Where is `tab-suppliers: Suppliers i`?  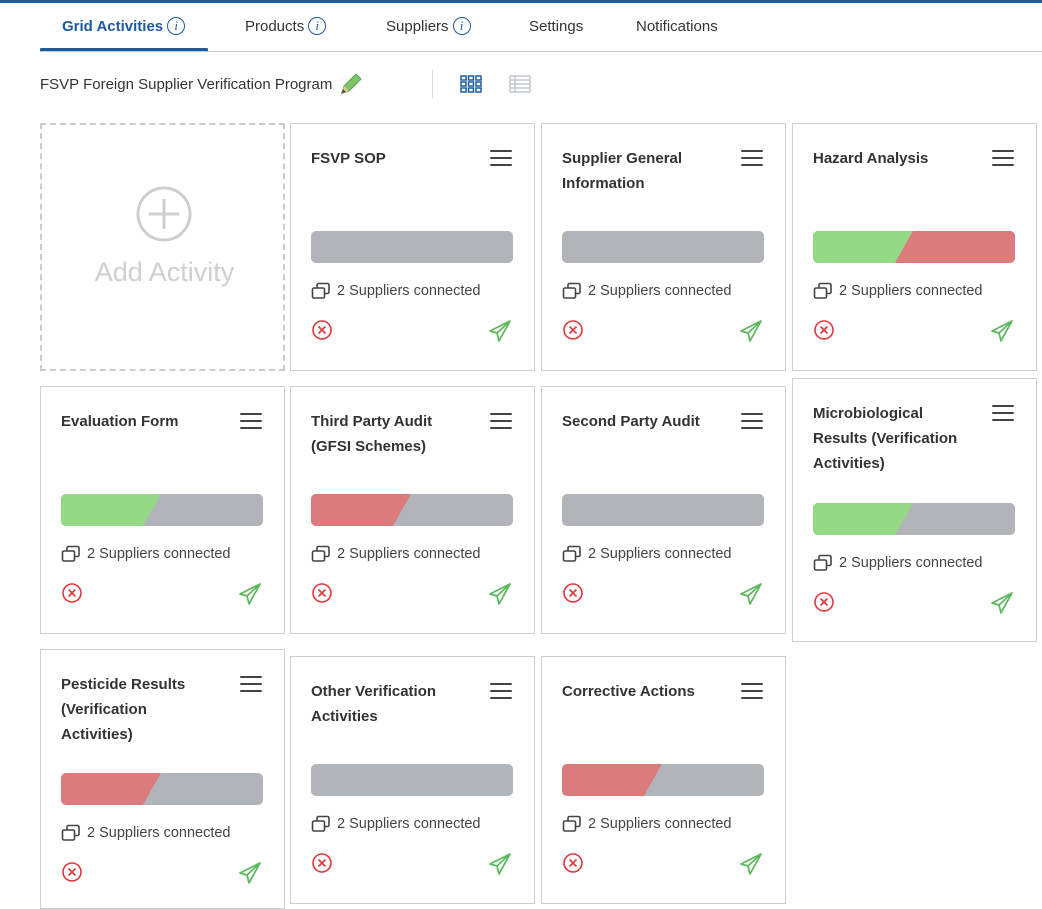 tab-suppliers: Suppliers i is located at coordinates (428, 26).